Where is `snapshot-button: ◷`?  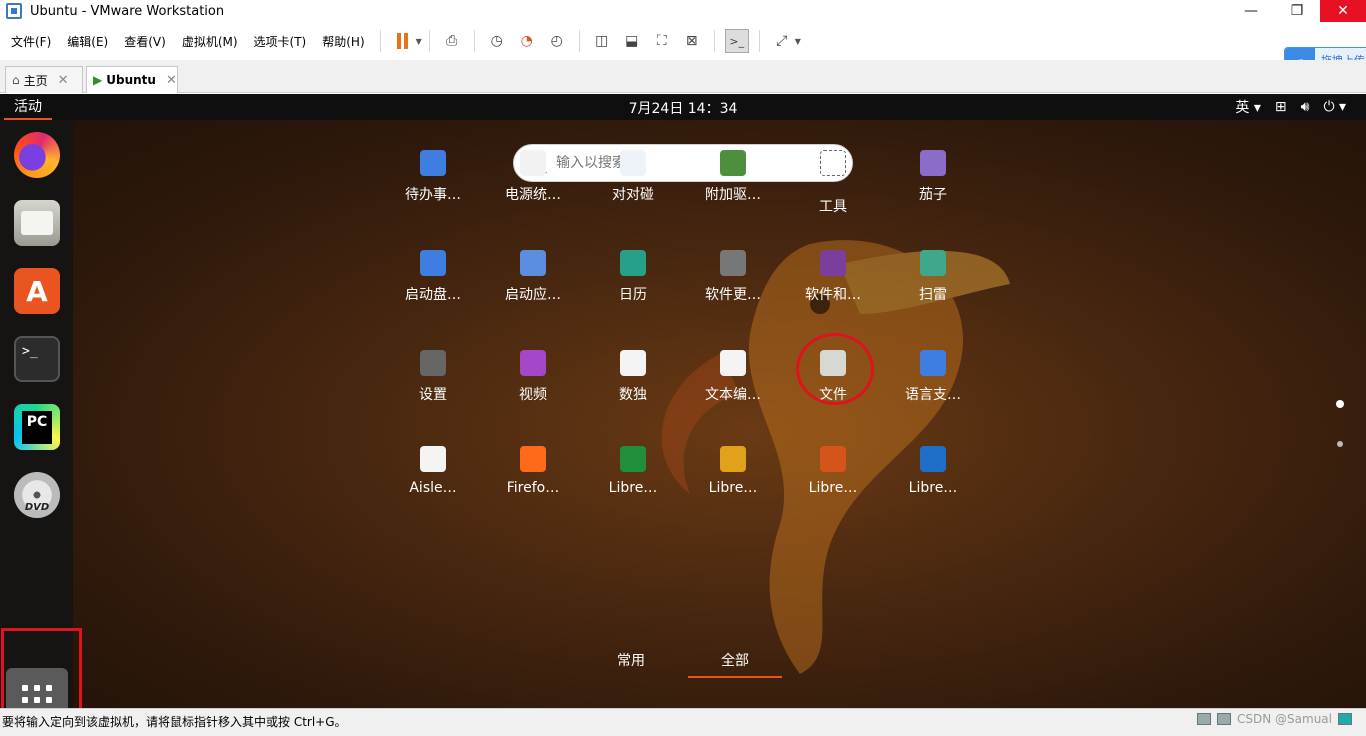
snapshot-button: ◷ is located at coordinates (497, 41).